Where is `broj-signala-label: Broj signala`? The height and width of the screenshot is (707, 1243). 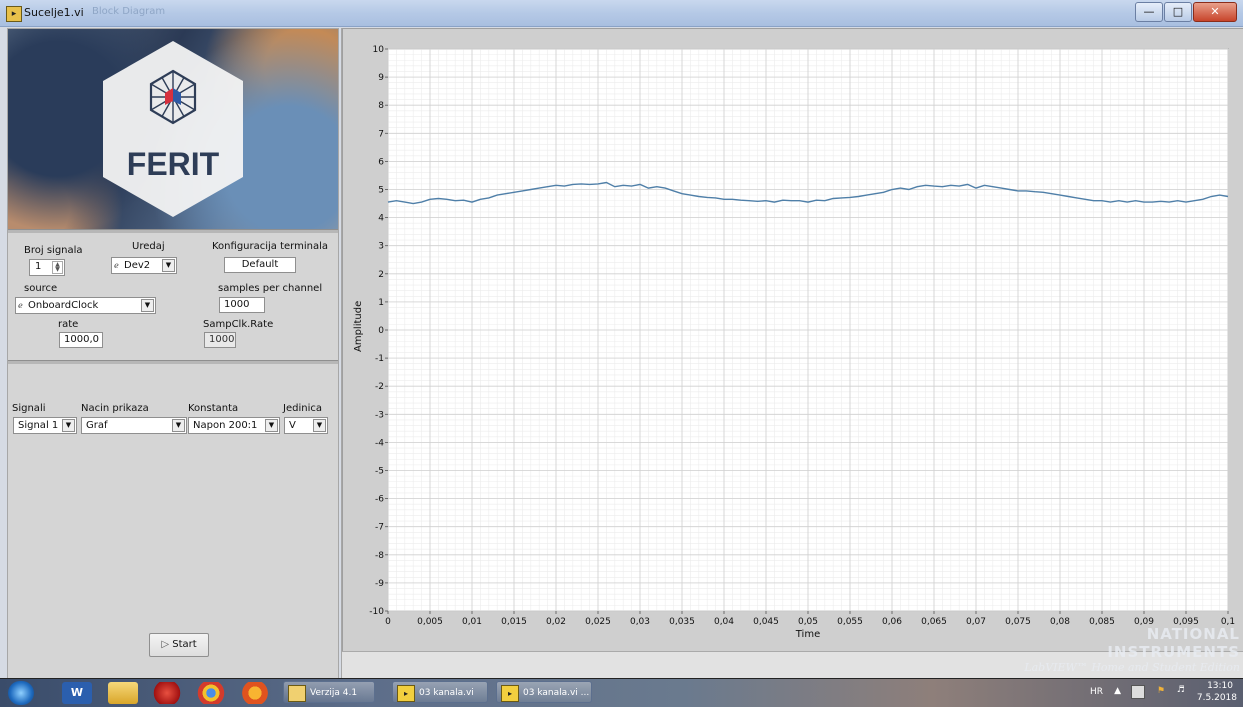 broj-signala-label: Broj signala is located at coordinates (53, 250).